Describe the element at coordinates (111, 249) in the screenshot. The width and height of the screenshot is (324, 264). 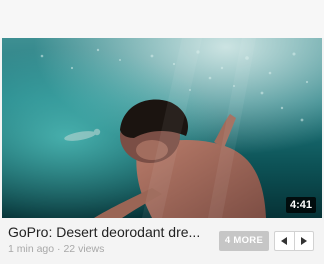
I see `video-meta: 1 min ago · 22 views` at that location.